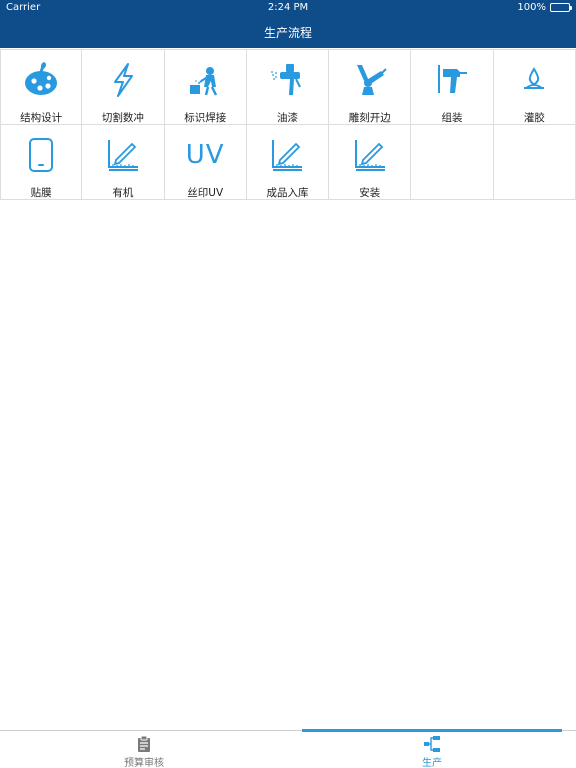 The width and height of the screenshot is (576, 768). I want to click on navigation-bar: 生产流程, so click(288, 32).